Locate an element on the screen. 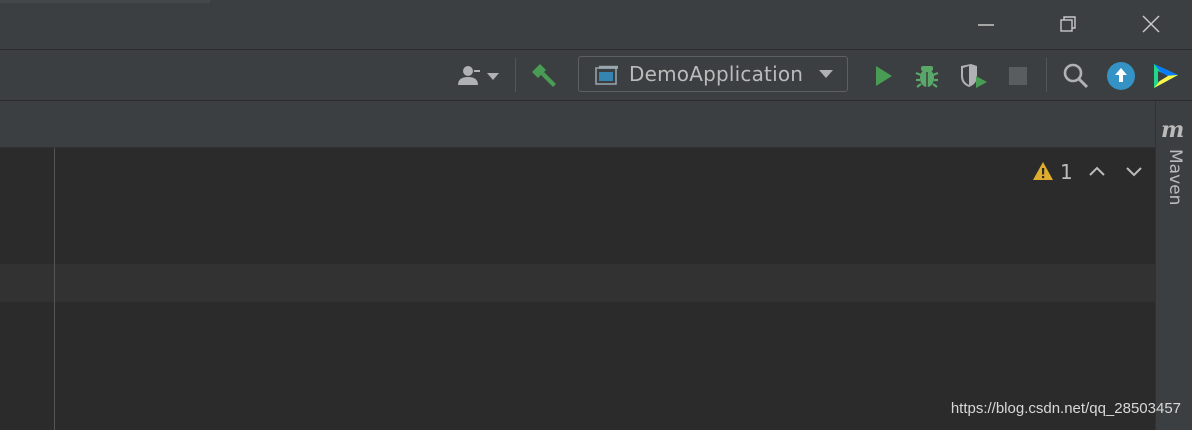 This screenshot has width=1192, height=430. editor-tab-strip is located at coordinates (577, 124).